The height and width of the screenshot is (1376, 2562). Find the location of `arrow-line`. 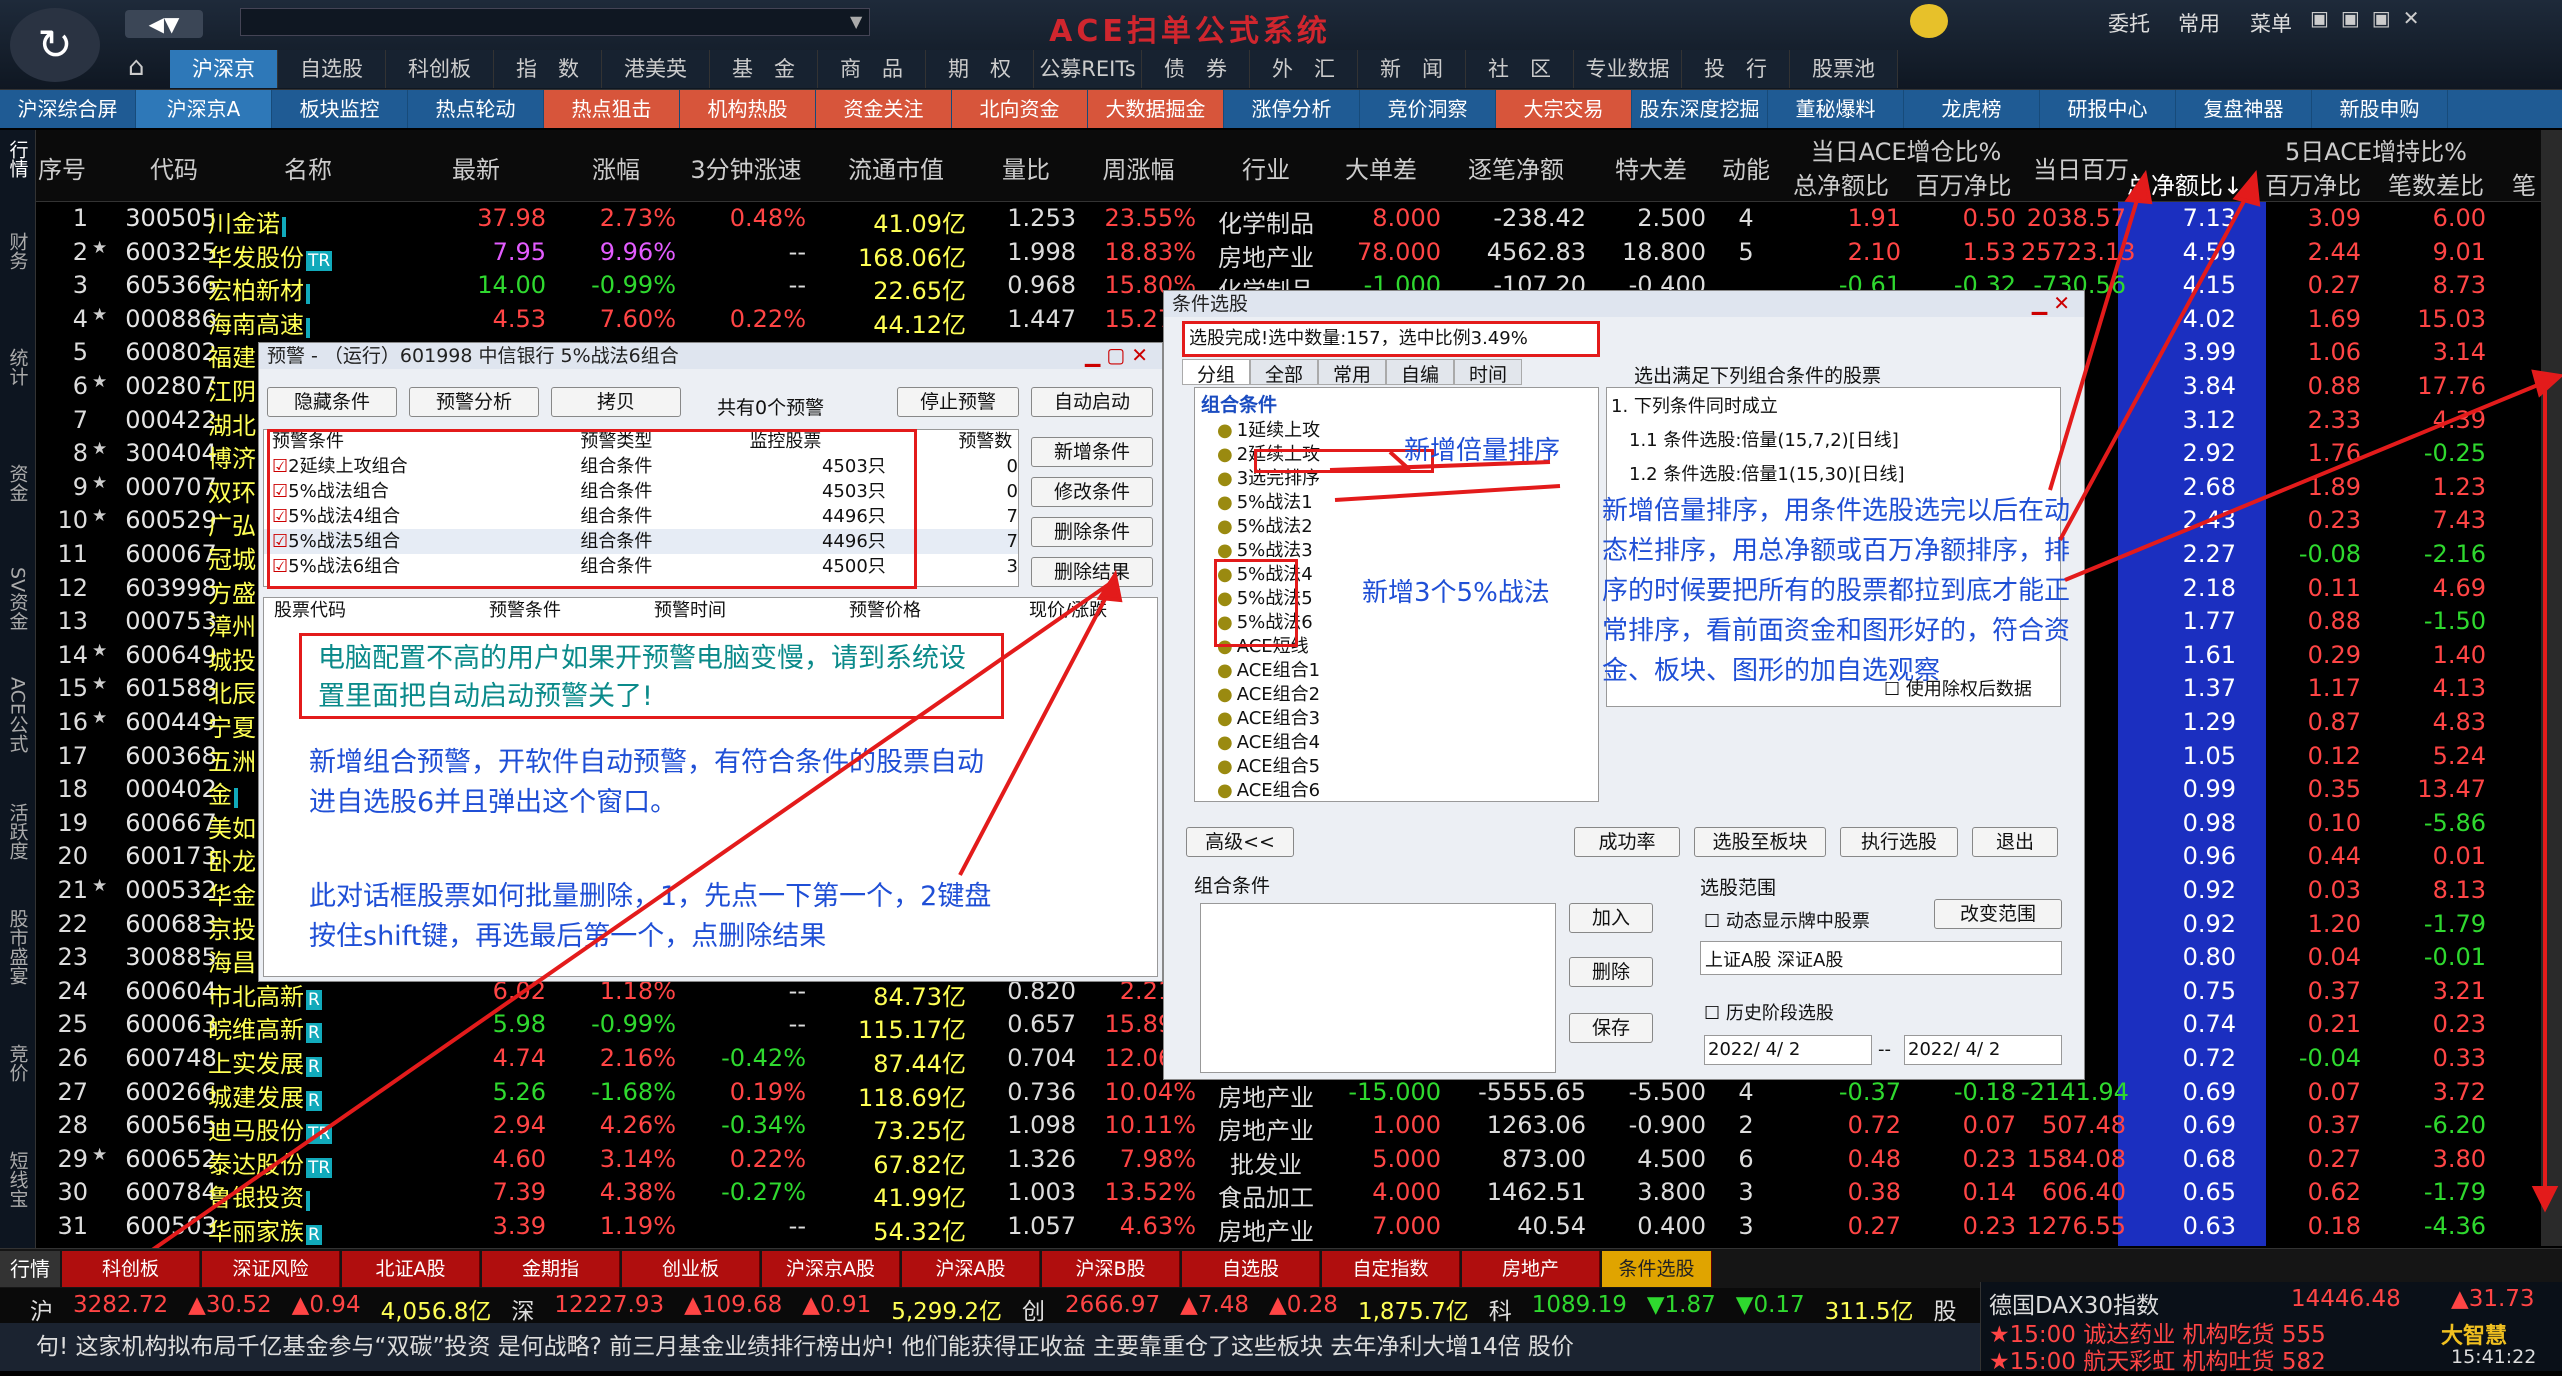

arrow-line is located at coordinates (1037, 727).